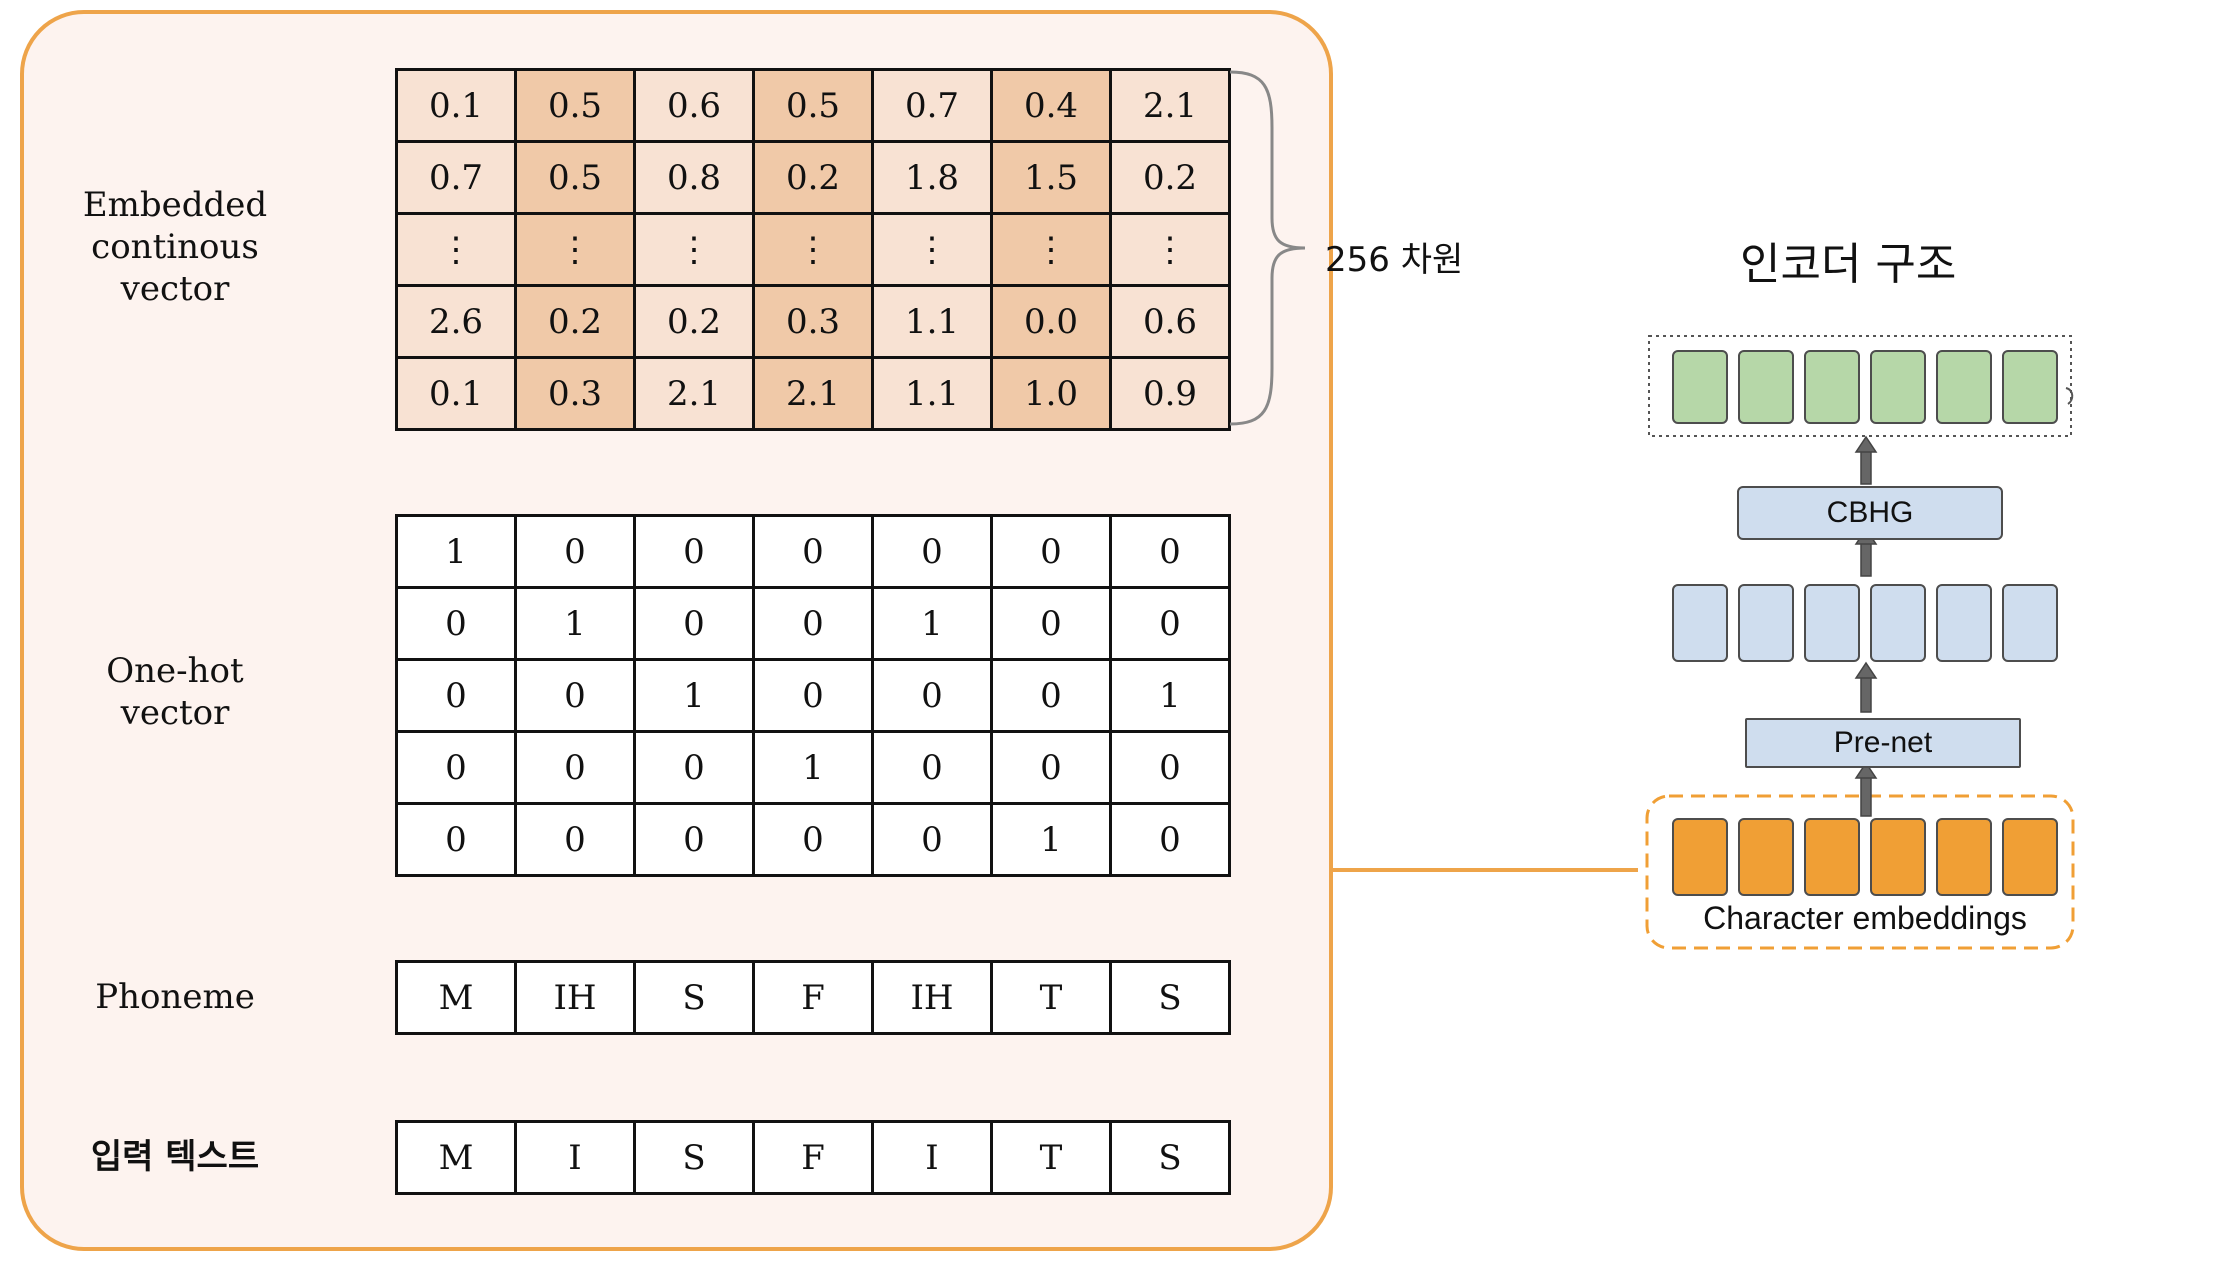 This screenshot has width=2216, height=1266. What do you see at coordinates (175, 1157) in the screenshot?
I see `input-text-label: 입력 텍스트` at bounding box center [175, 1157].